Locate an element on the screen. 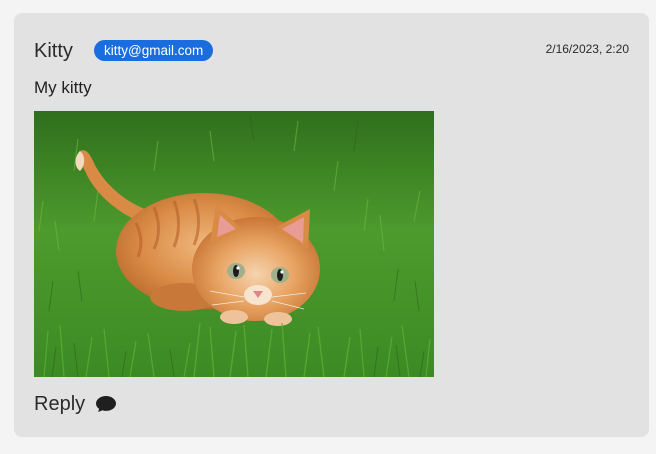 This screenshot has width=656, height=454. reply-label: Reply is located at coordinates (60, 404).